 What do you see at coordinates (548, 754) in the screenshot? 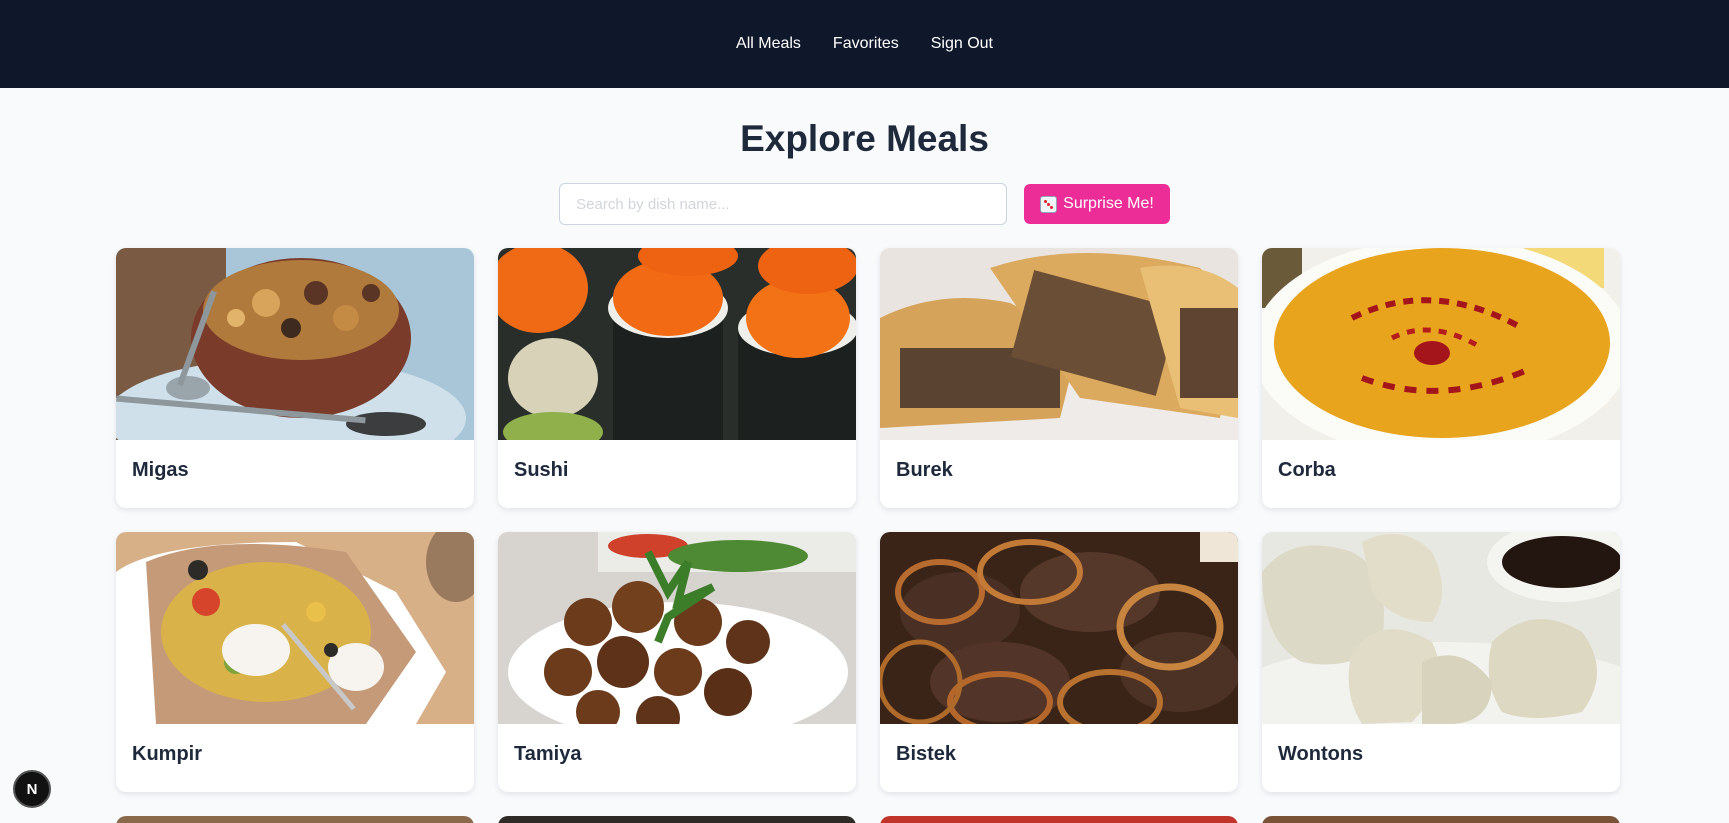
I see `meal-name: Tamiya` at bounding box center [548, 754].